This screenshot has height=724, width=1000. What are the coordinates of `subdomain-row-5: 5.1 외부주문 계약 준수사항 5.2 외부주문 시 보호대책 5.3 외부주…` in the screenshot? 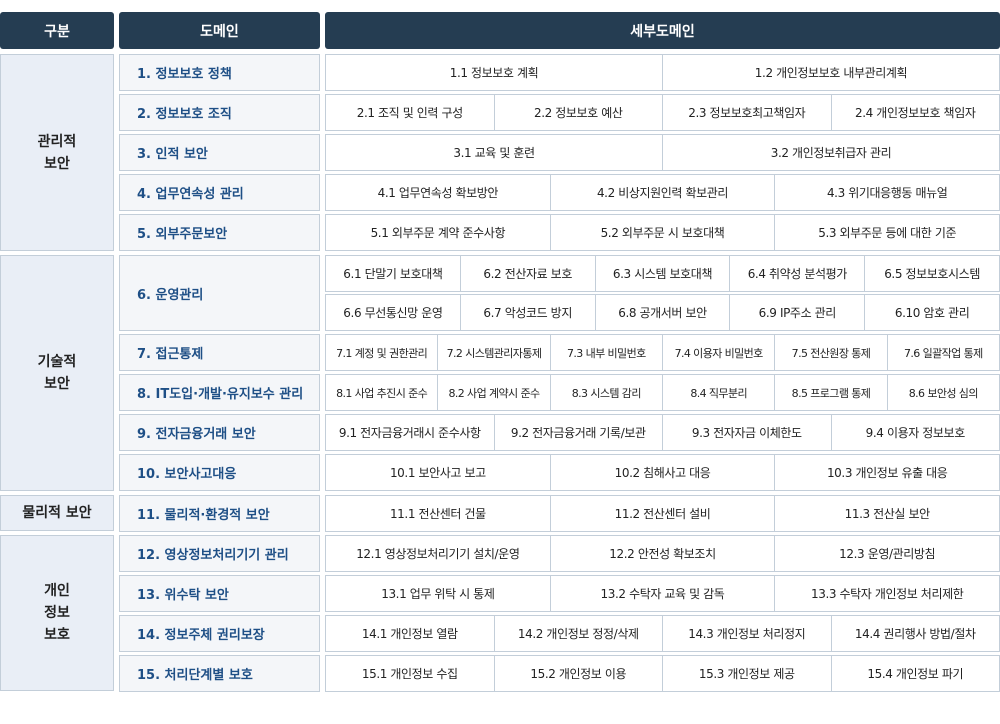 It's located at (662, 232).